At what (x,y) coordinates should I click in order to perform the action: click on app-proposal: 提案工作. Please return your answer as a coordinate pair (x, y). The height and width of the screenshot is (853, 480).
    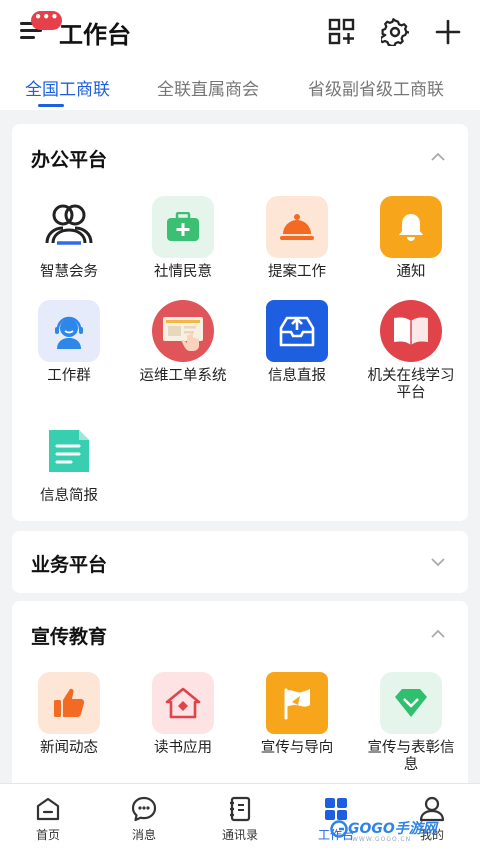
    Looking at the image, I should click on (297, 238).